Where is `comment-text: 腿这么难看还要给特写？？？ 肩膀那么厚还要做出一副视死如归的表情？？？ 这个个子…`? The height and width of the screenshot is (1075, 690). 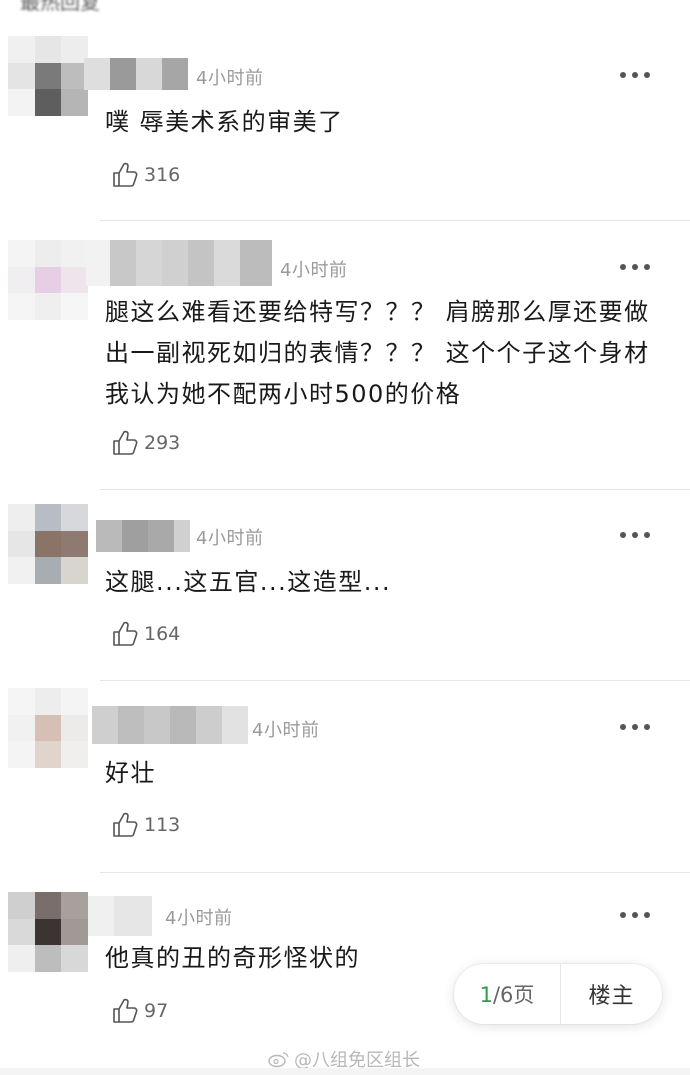
comment-text: 腿这么难看还要给特写？？？ 肩膀那么厚还要做出一副视死如归的表情？？？ 这个个子… is located at coordinates (377, 353).